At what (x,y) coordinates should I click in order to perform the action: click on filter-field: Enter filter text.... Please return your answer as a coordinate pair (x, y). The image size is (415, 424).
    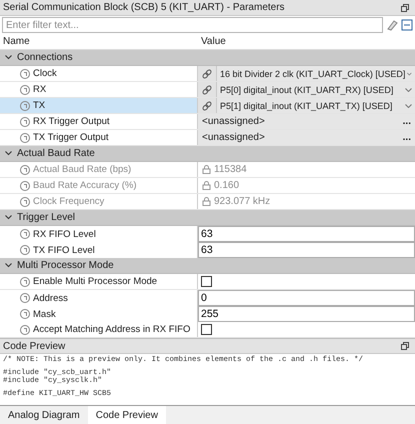
    Looking at the image, I should click on (192, 25).